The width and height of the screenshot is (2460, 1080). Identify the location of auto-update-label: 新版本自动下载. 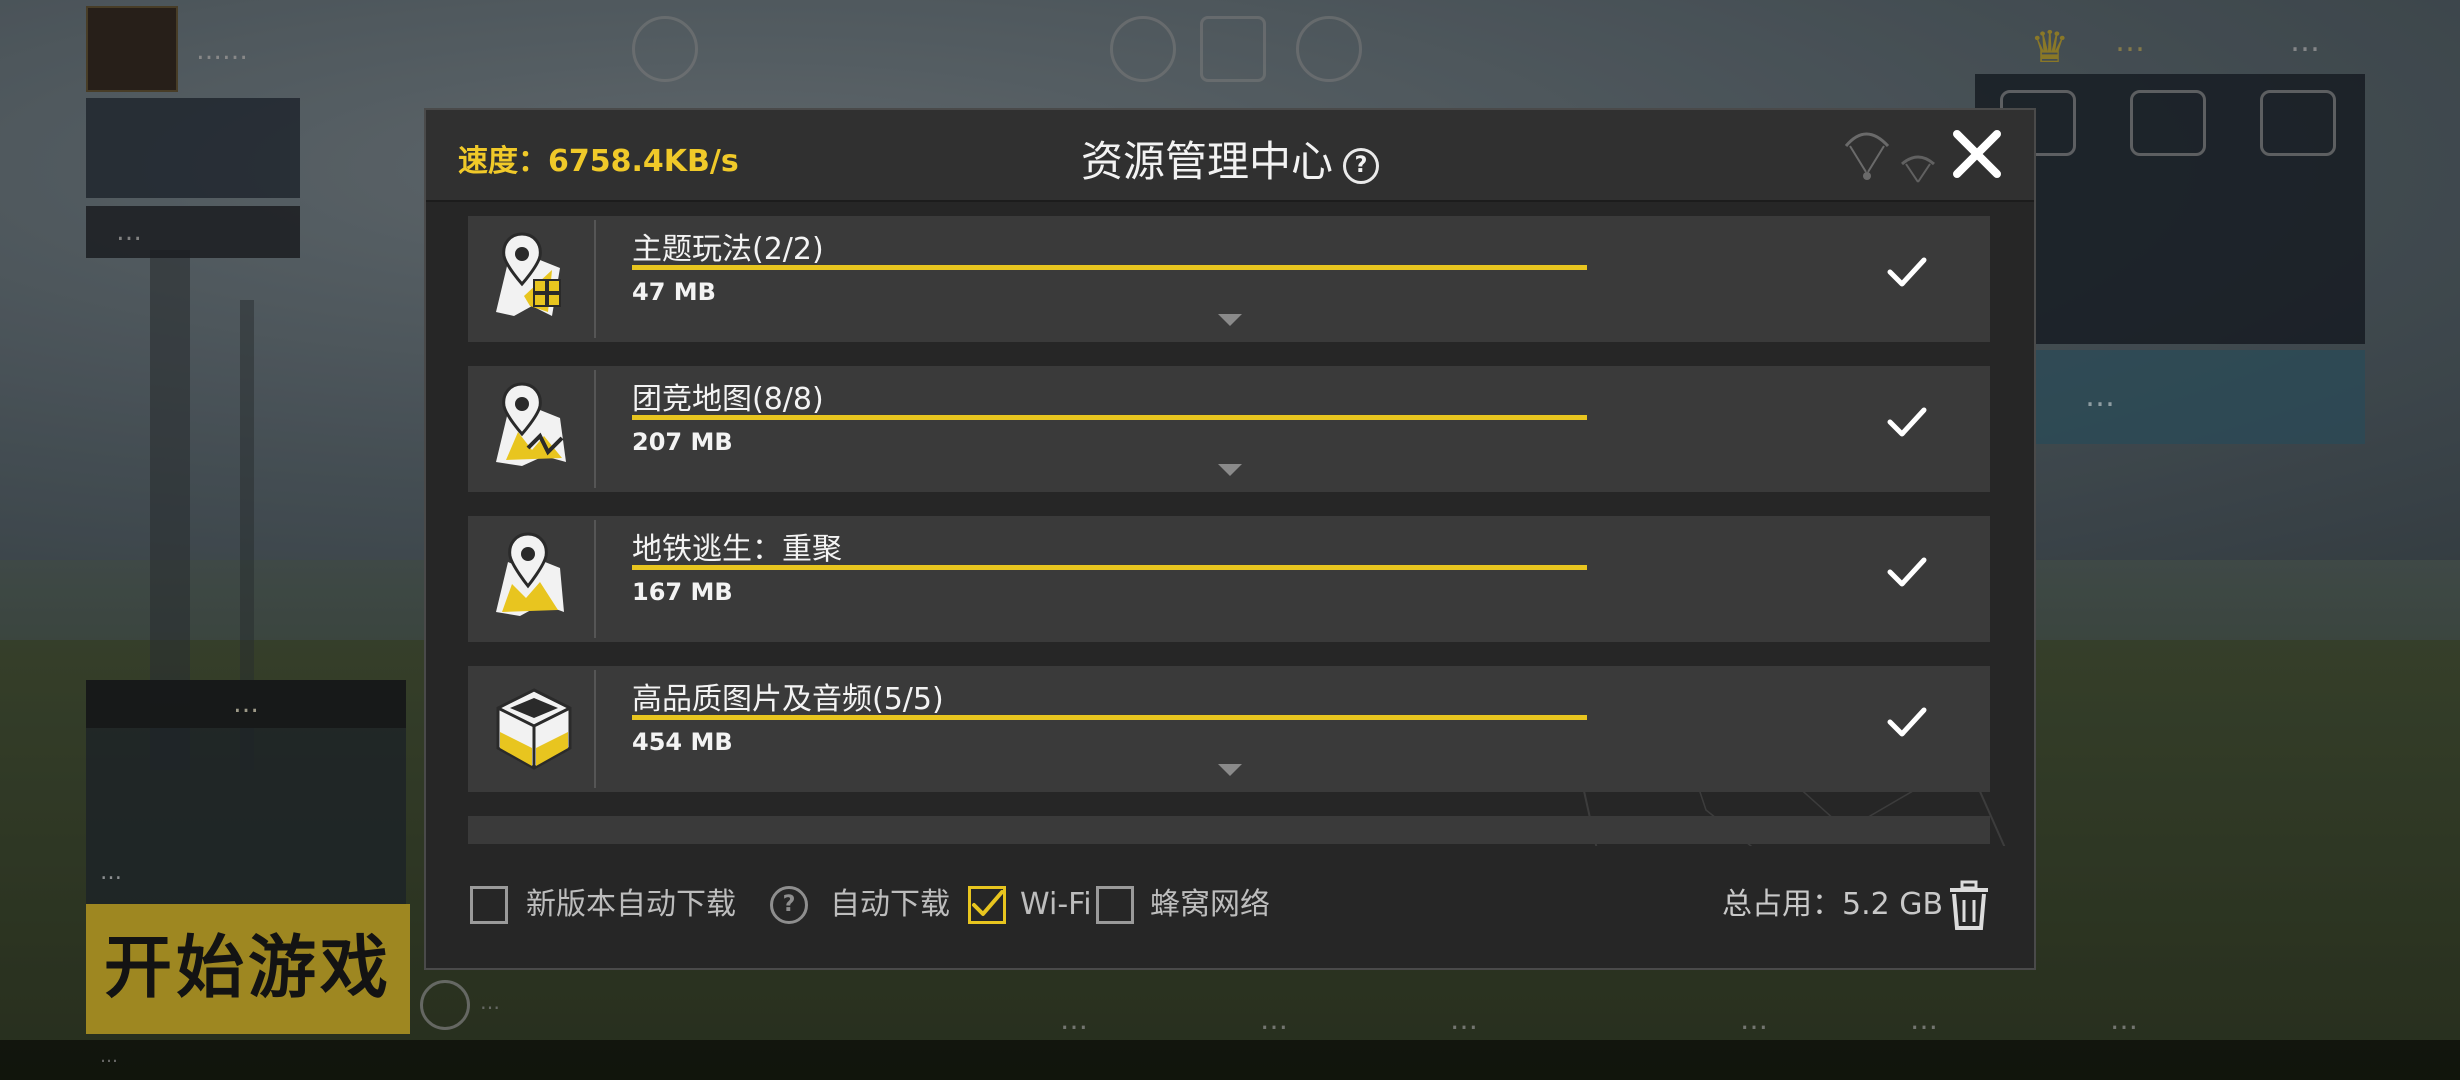
(631, 905).